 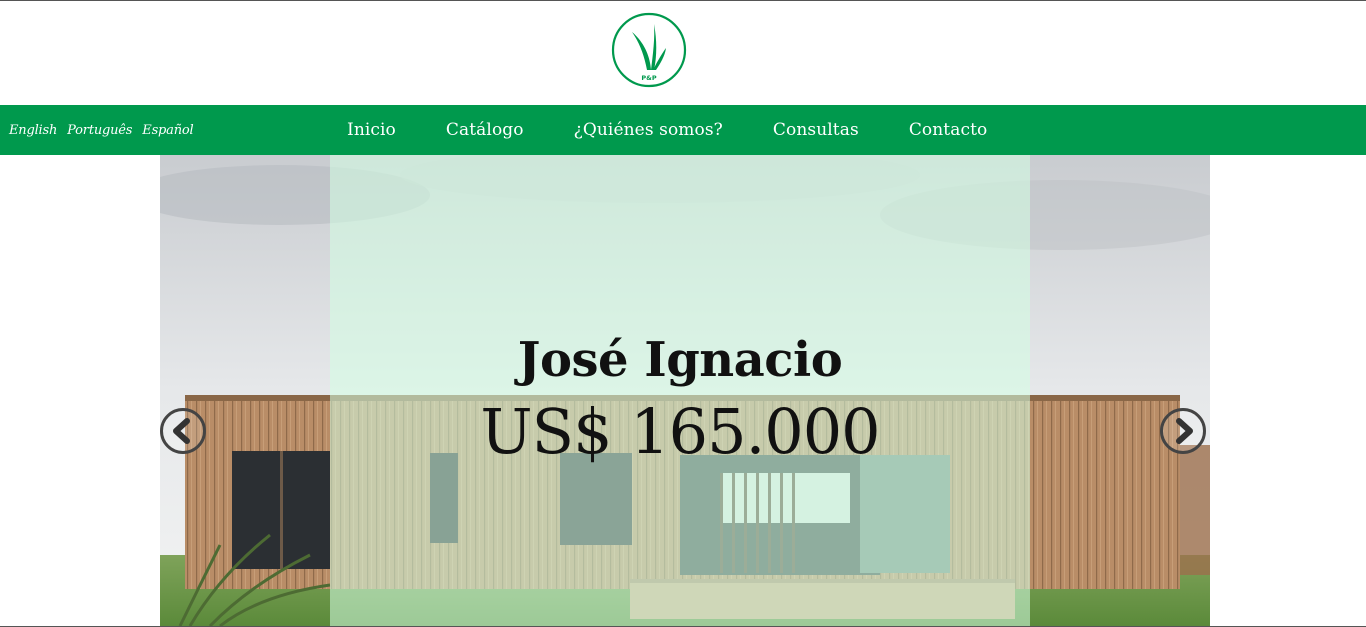 I want to click on chevron-right-icon, so click(x=1184, y=431).